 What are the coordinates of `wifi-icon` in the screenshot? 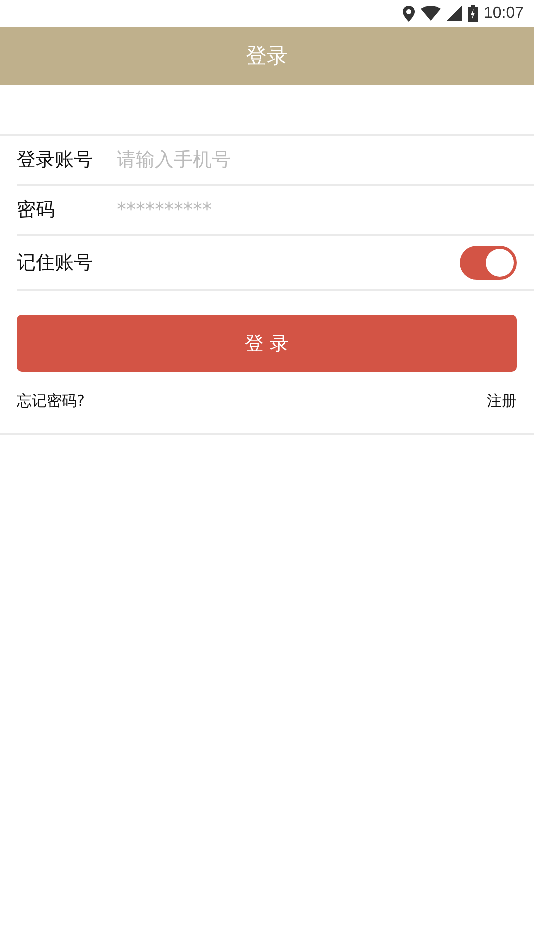 It's located at (430, 13).